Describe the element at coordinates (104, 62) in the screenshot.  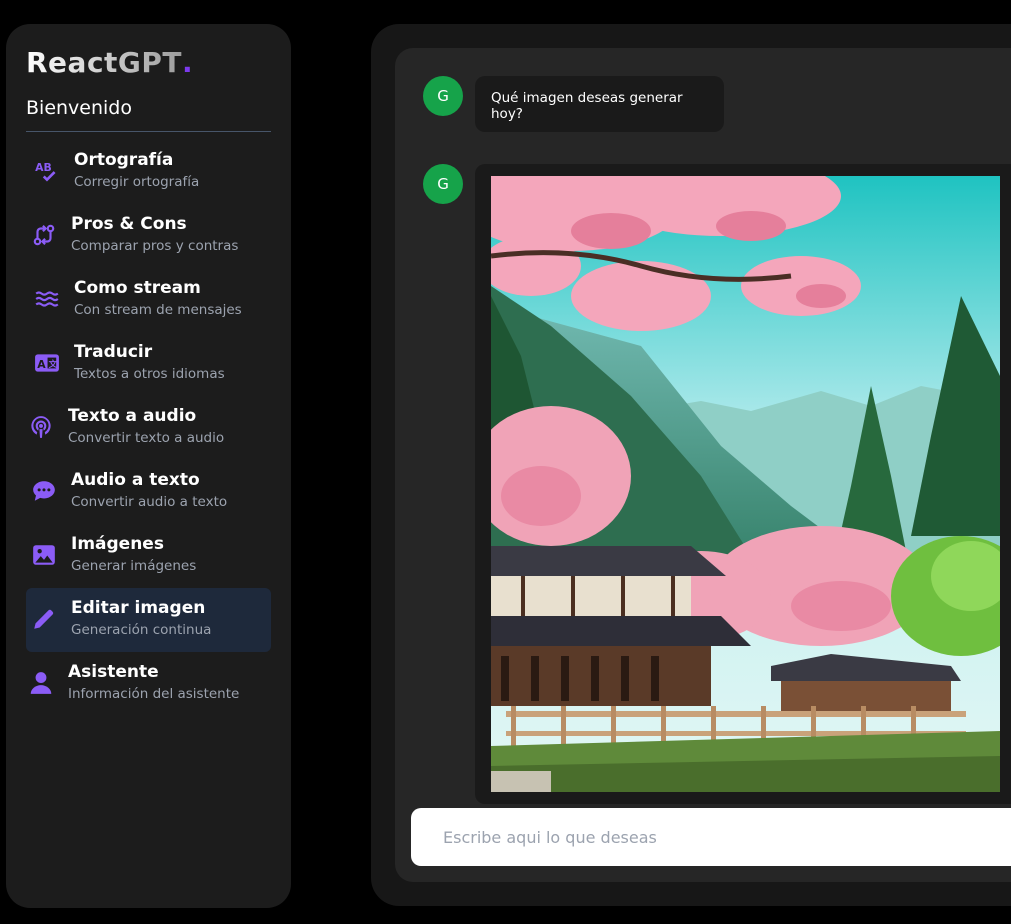
I see `brand-name: ReactGPT` at that location.